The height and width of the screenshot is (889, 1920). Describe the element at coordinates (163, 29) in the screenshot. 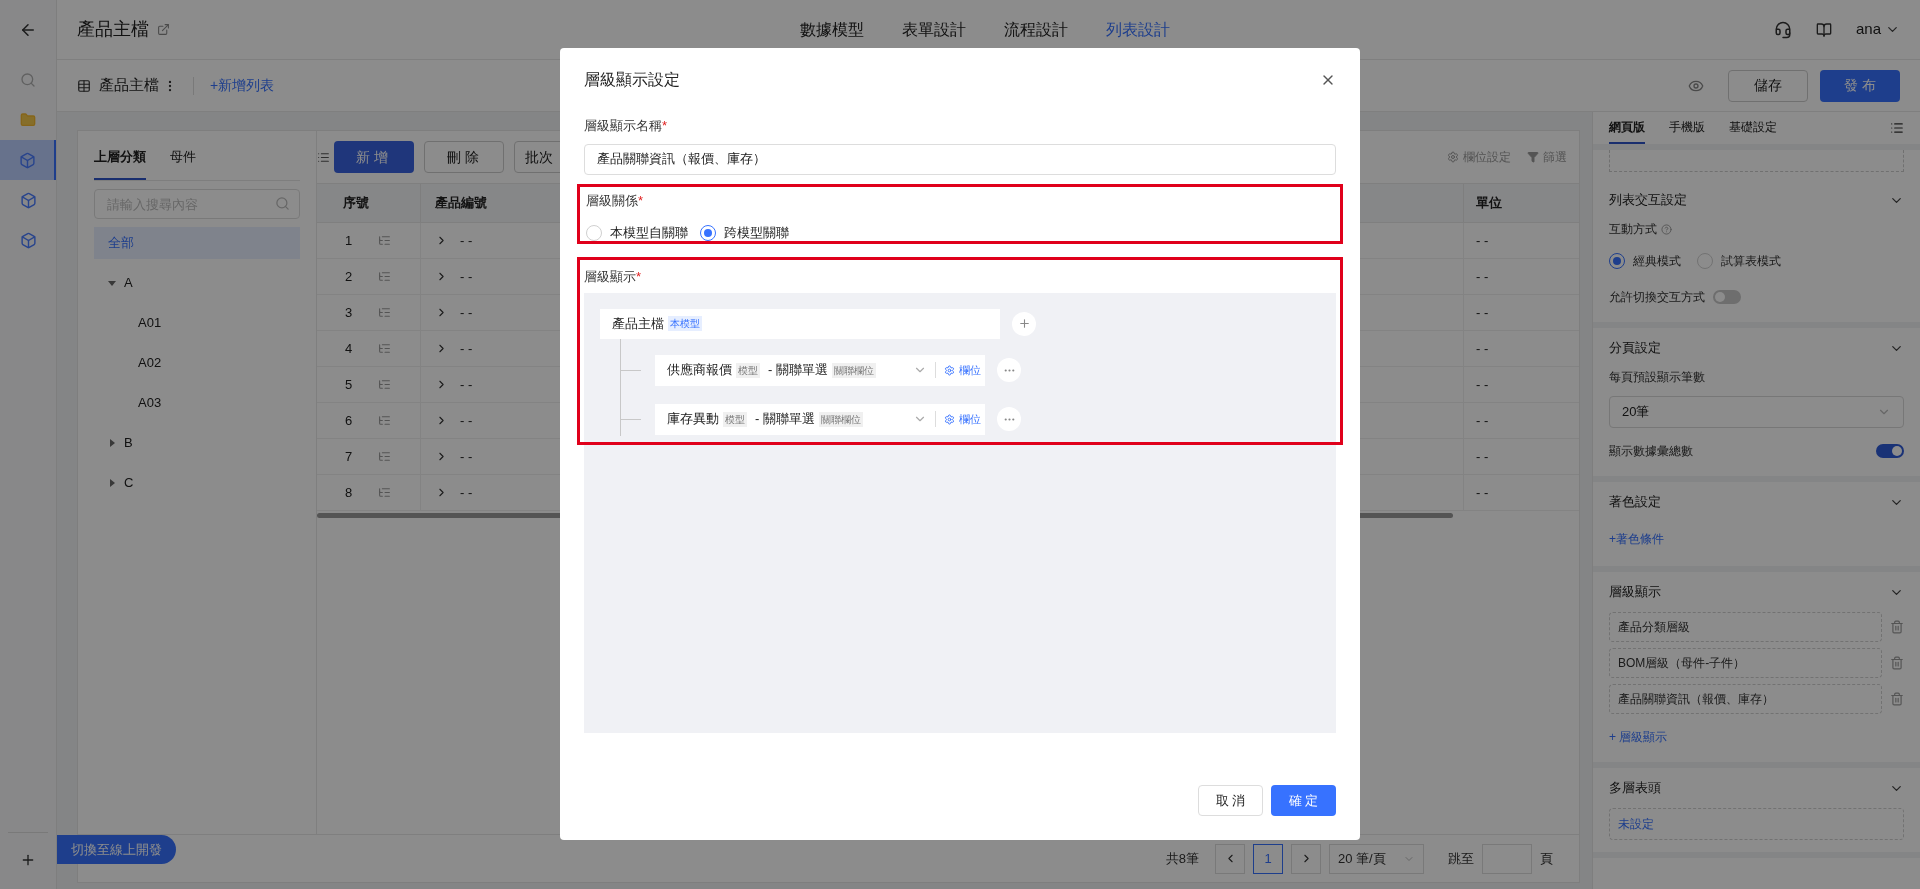

I see `external-link-icon` at that location.